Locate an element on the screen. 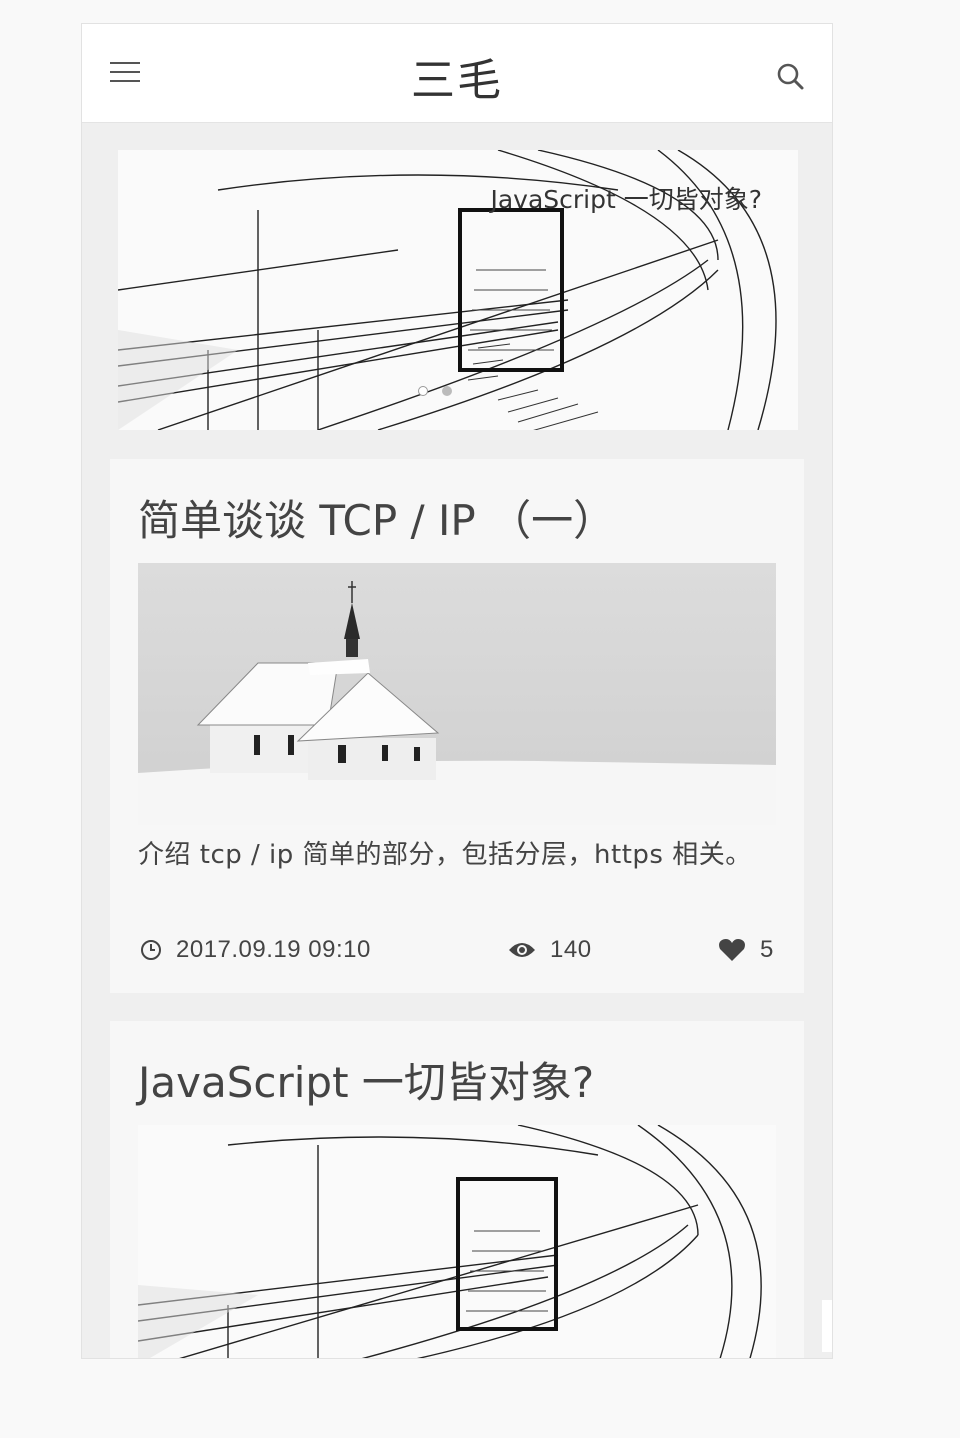 Image resolution: width=960 pixels, height=1438 pixels. banner-title: JavaScript 一切皆对象? is located at coordinates (626, 199).